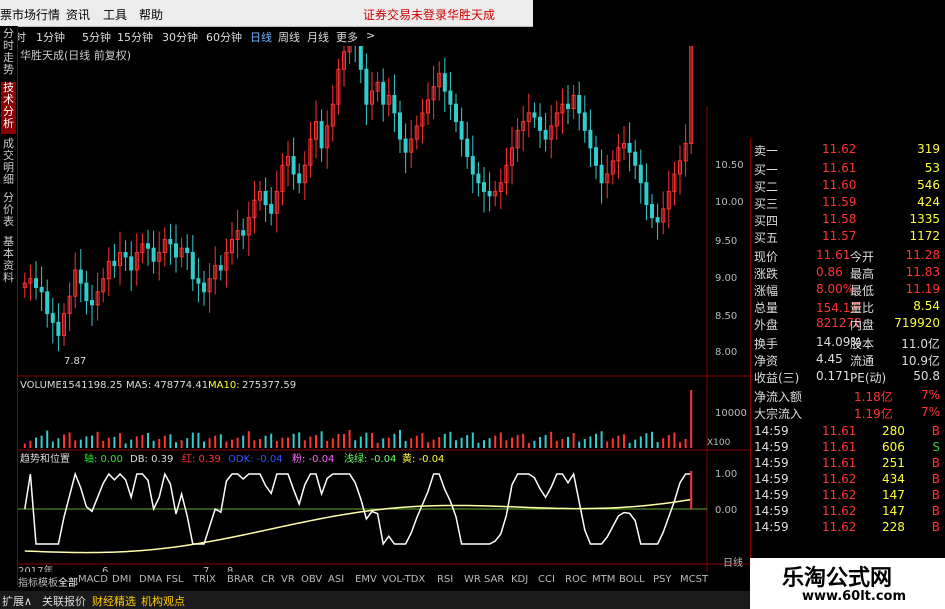  Describe the element at coordinates (849, 360) in the screenshot. I see `stat-row: 净资 4.45 流通 10.9亿` at that location.